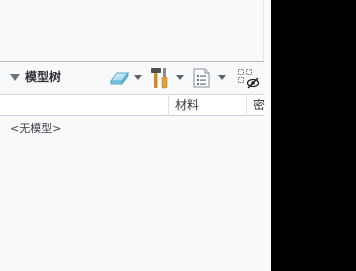 This screenshot has width=356, height=271. Describe the element at coordinates (119, 78) in the screenshot. I see `eraser-icon` at that location.